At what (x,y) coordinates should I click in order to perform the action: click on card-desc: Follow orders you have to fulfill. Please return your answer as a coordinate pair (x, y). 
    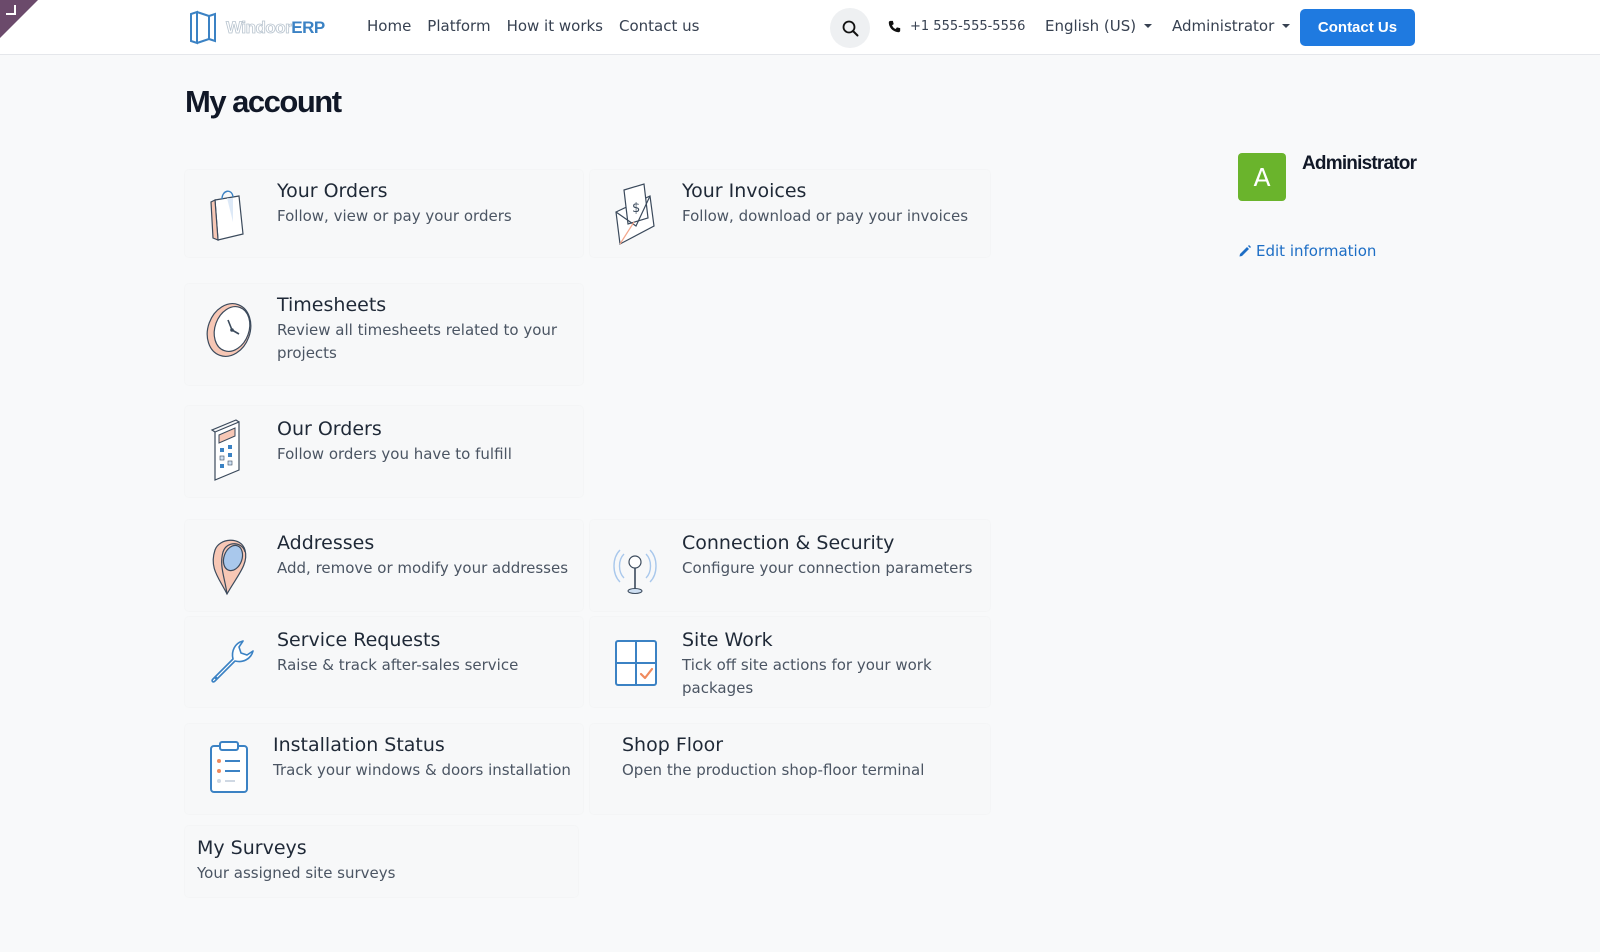
    Looking at the image, I should click on (394, 454).